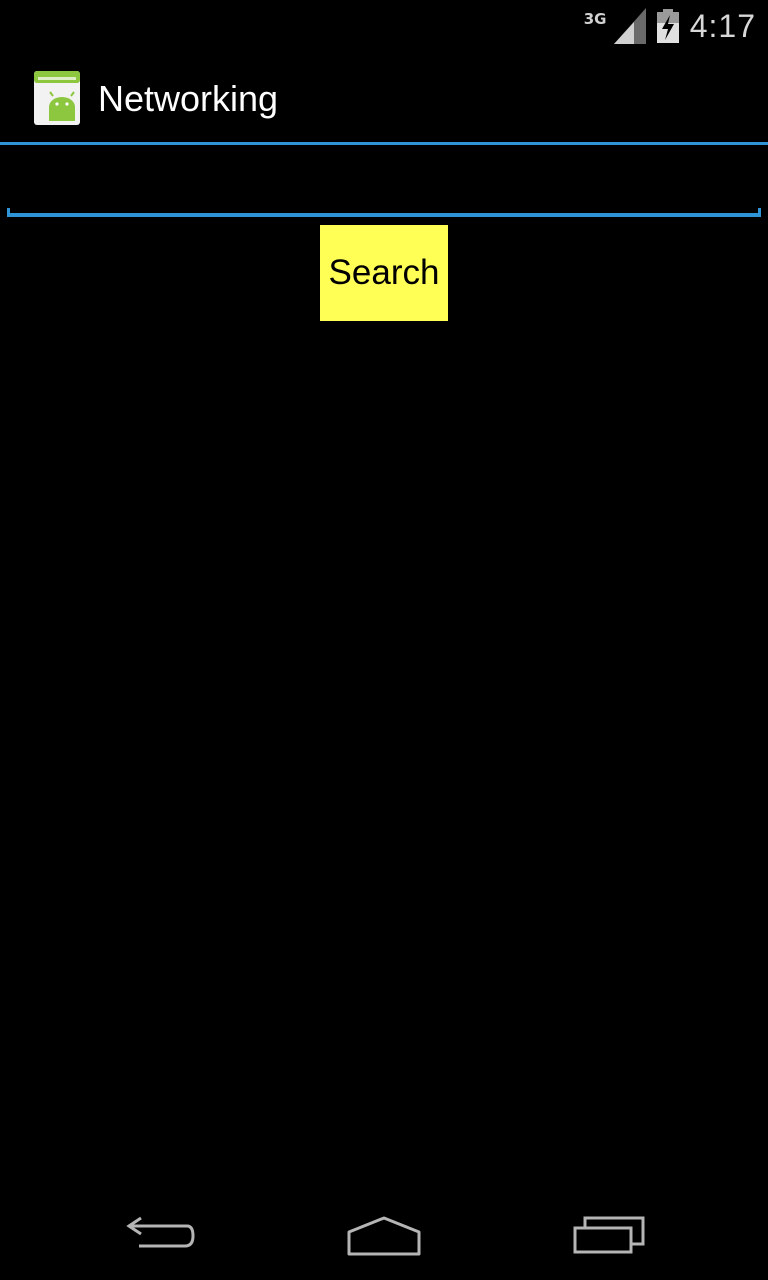 This screenshot has height=1280, width=768. What do you see at coordinates (188, 98) in the screenshot?
I see `app-title: Networking` at bounding box center [188, 98].